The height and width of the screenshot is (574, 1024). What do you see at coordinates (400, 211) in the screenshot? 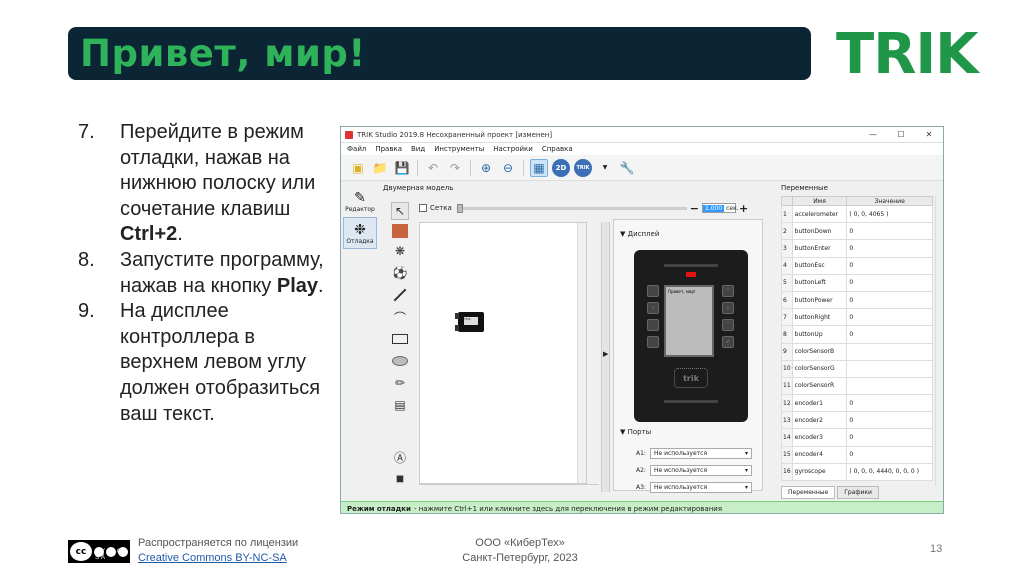
I see `cursor-icon: ↖` at bounding box center [400, 211].